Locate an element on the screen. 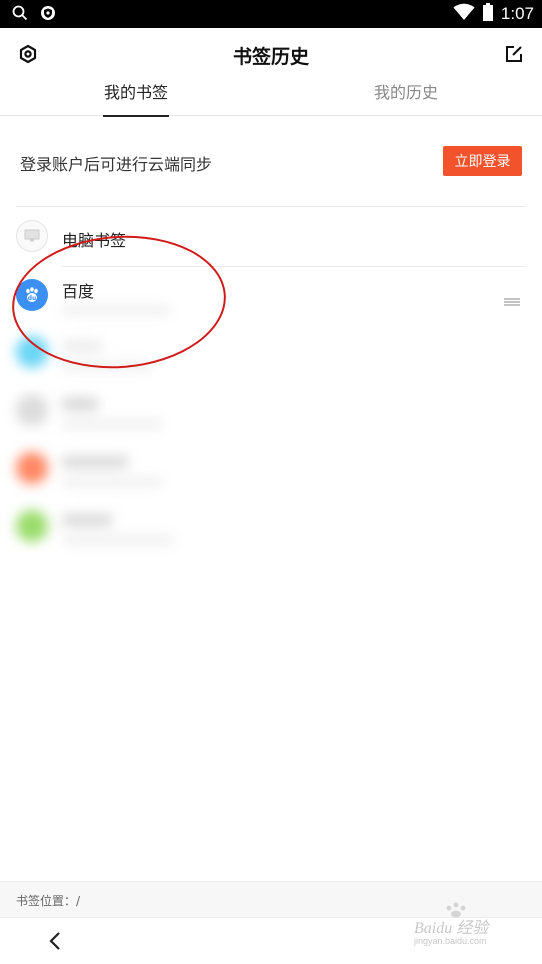 The width and height of the screenshot is (542, 964). status-time: 1:07 is located at coordinates (517, 13).